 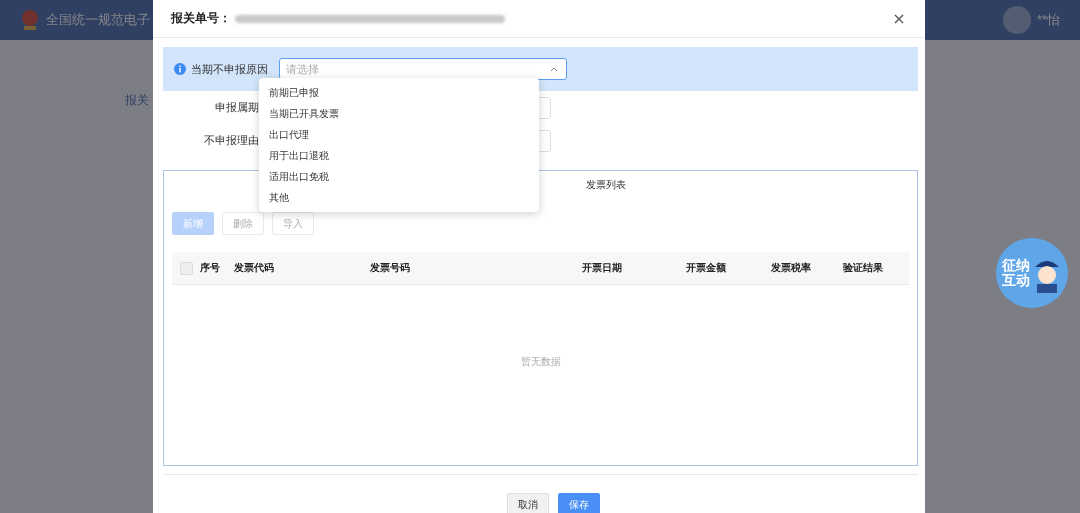 What do you see at coordinates (579, 503) in the screenshot?
I see `save-button: 保存` at bounding box center [579, 503].